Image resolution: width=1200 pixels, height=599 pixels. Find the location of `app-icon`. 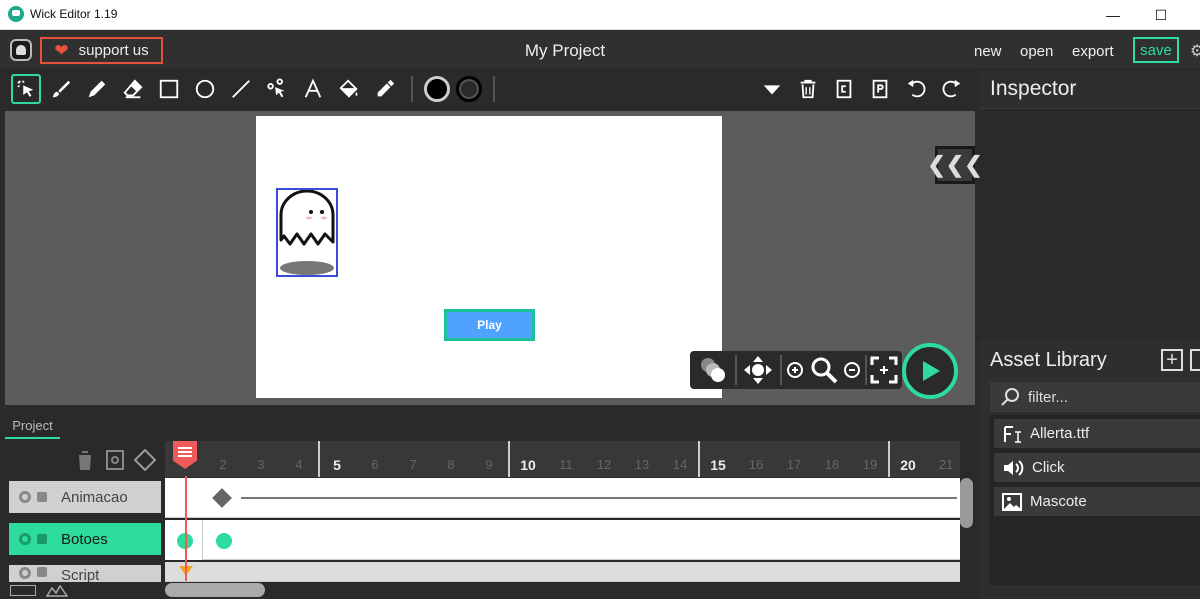

app-icon is located at coordinates (16, 14).